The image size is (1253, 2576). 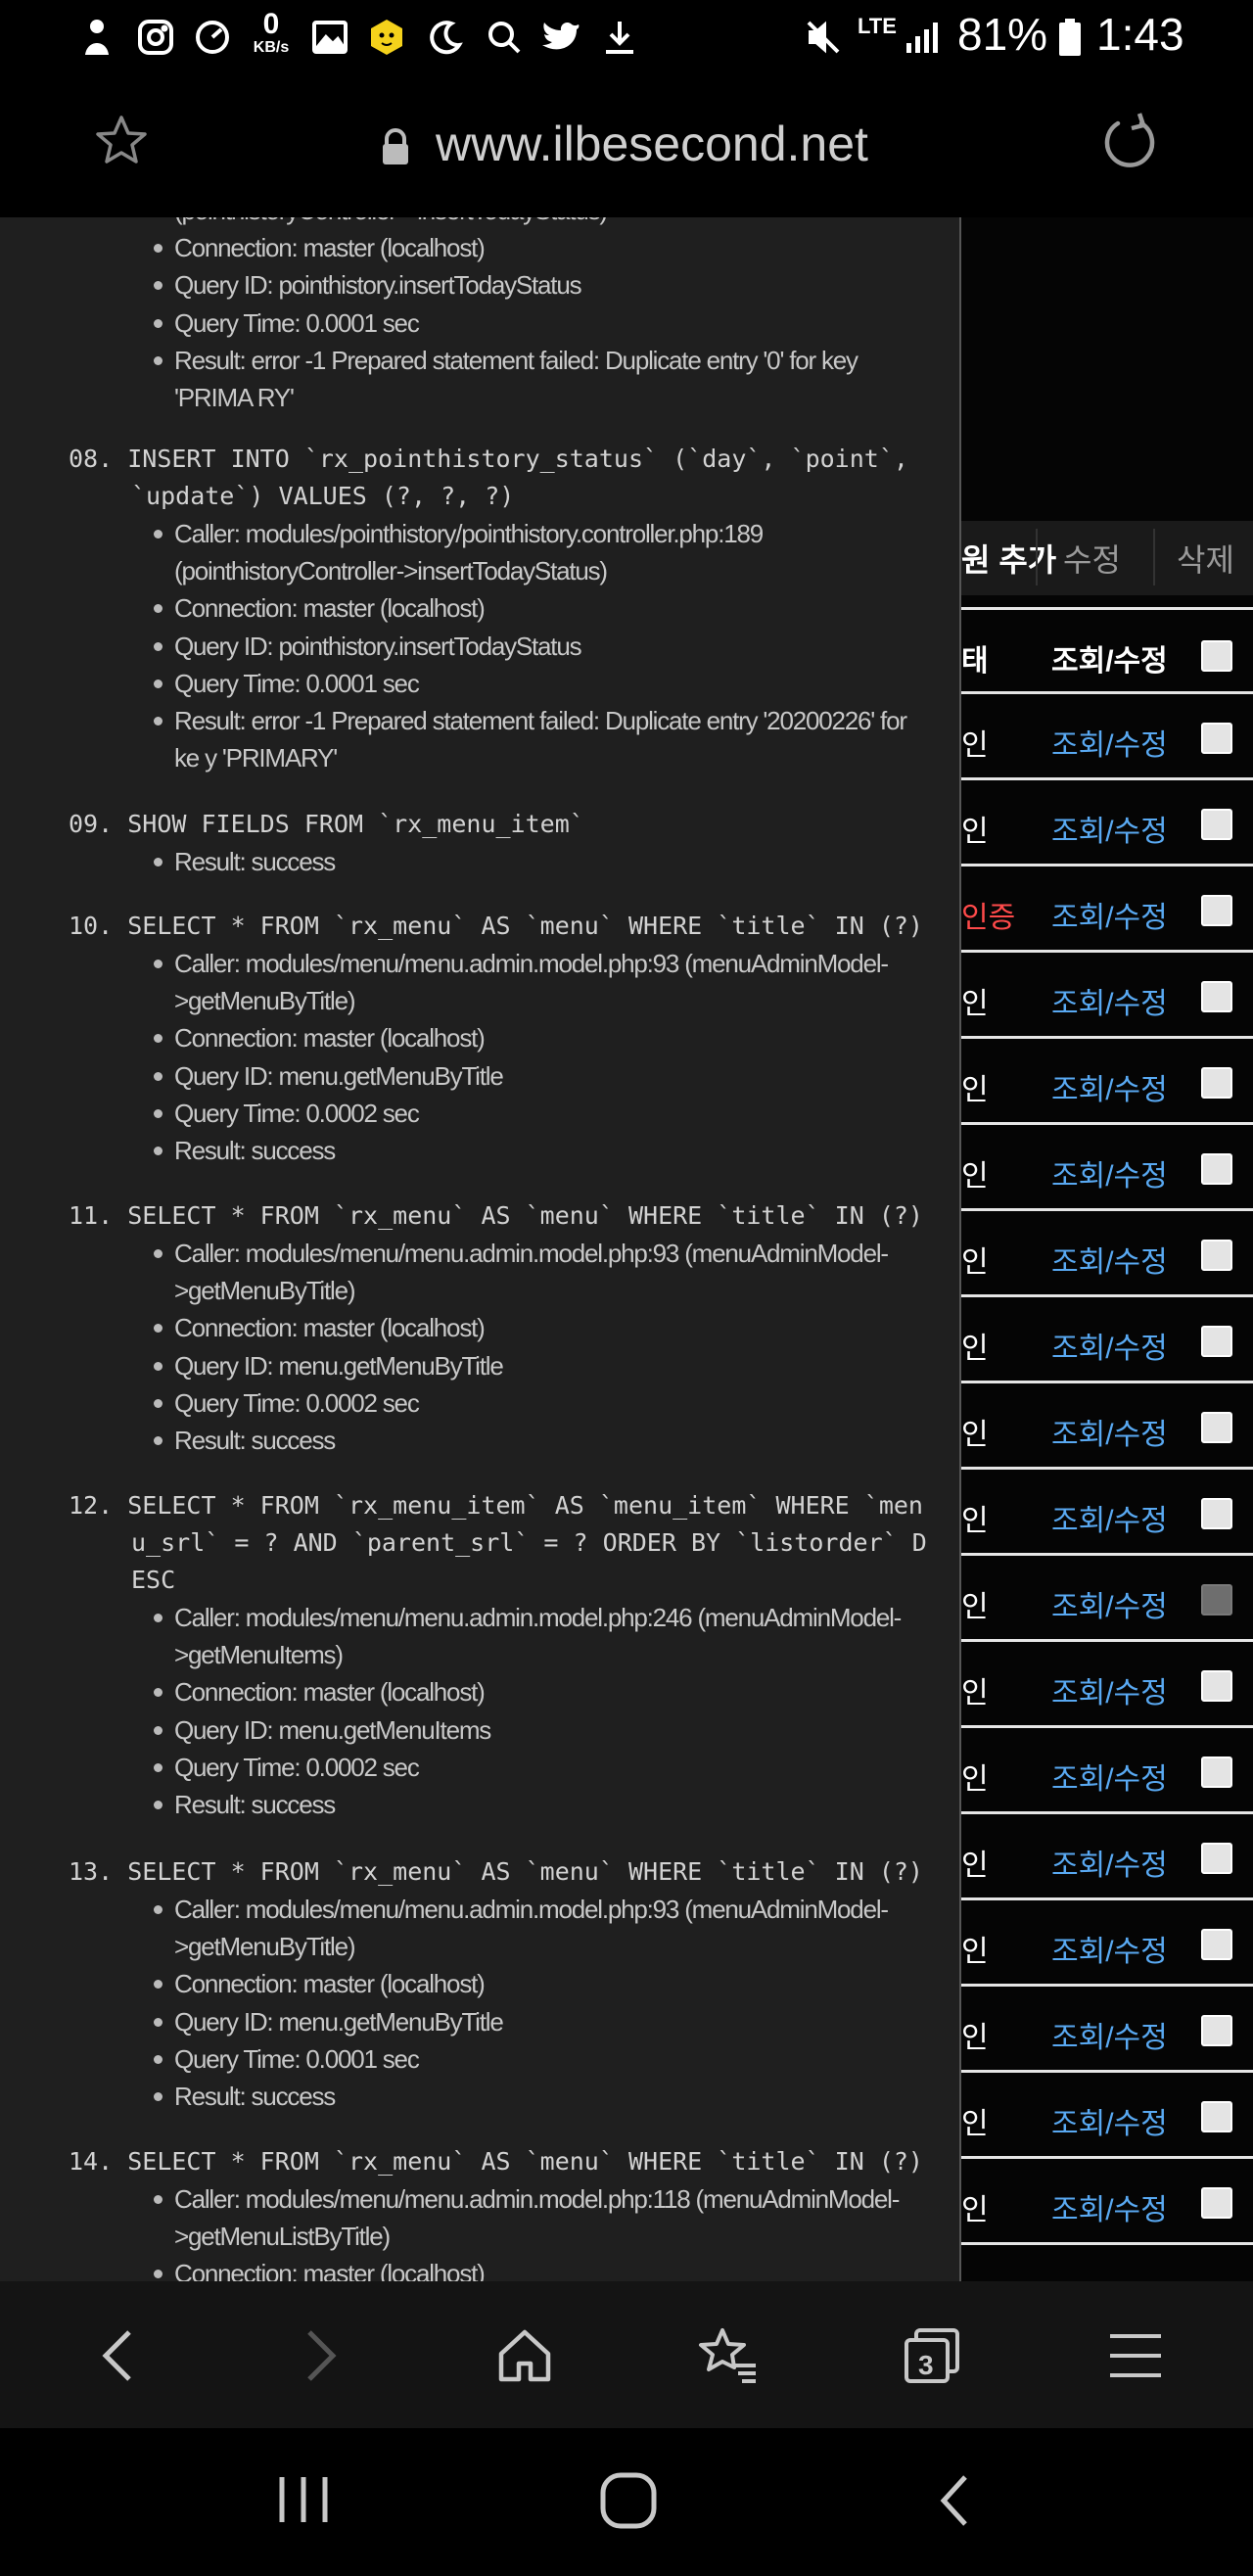 I want to click on menu-icon, so click(x=1135, y=2356).